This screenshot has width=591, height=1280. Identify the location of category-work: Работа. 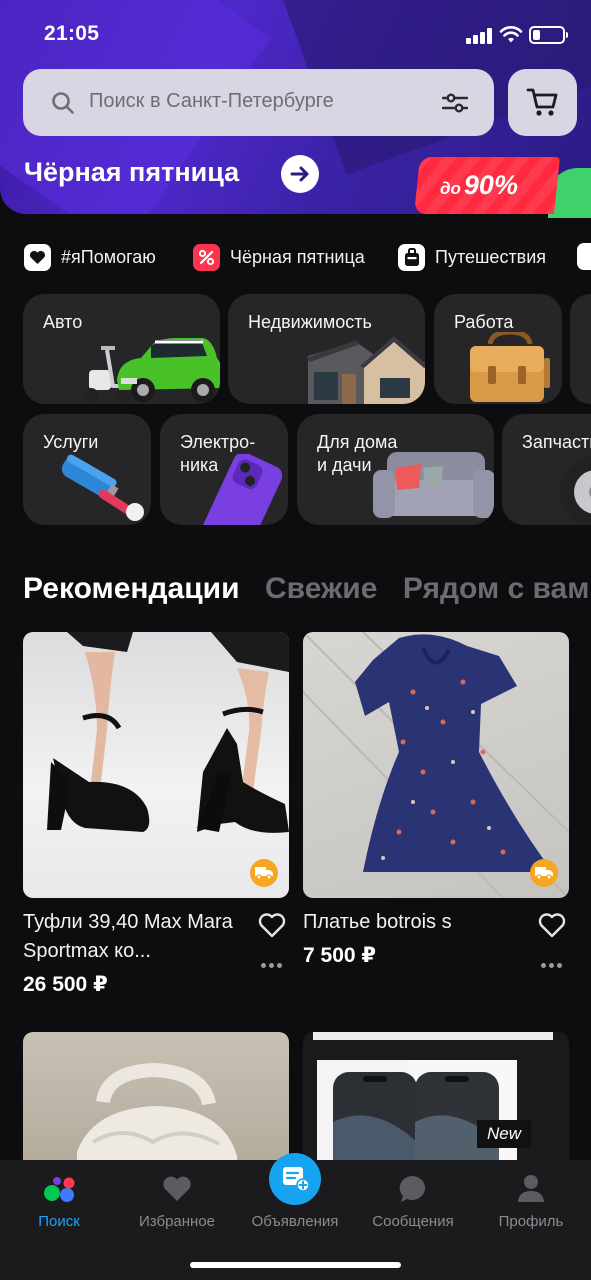
(498, 349).